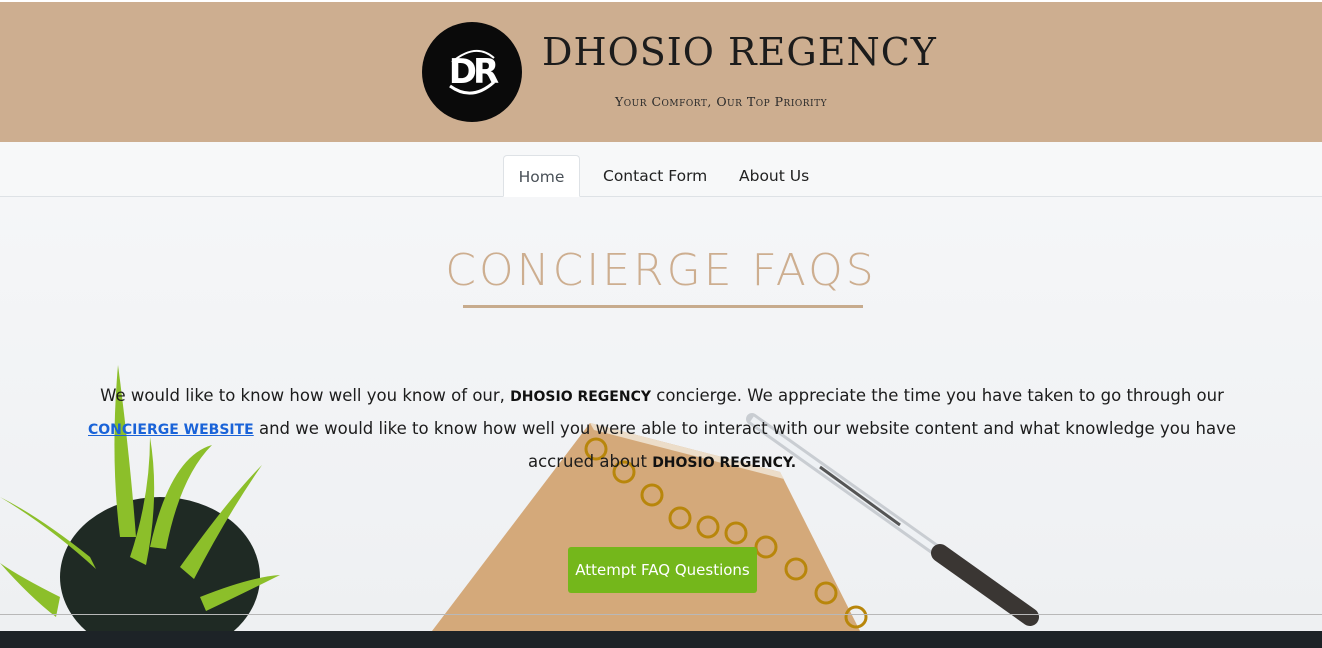 This screenshot has width=1322, height=648. I want to click on logo-text: DR, so click(473, 72).